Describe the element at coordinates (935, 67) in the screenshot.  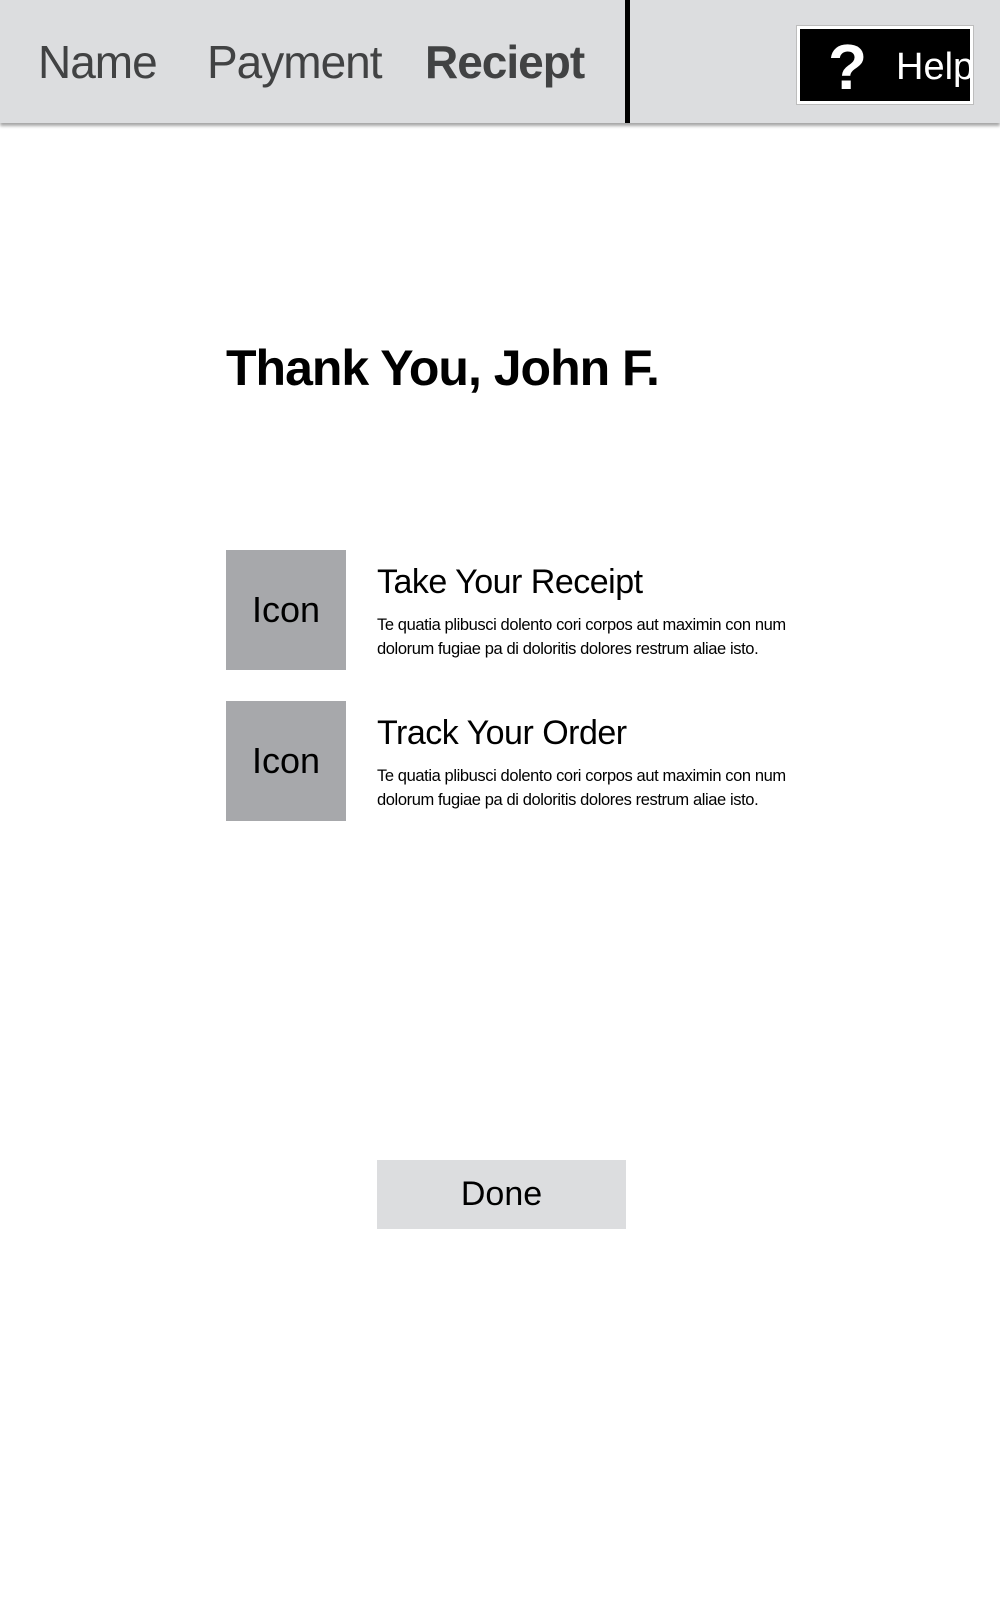
I see `help-label: Help` at that location.